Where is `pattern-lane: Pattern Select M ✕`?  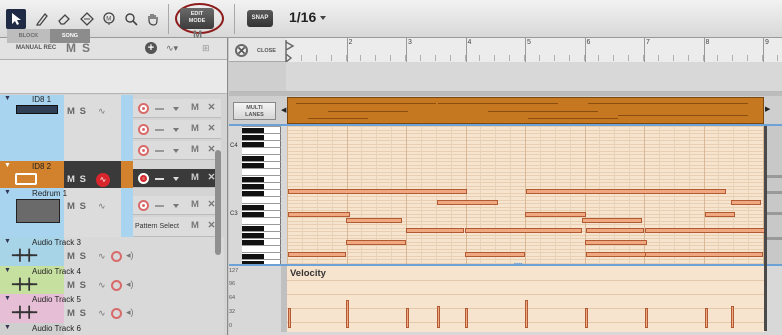 pattern-lane: Pattern Select M ✕ is located at coordinates (177, 227).